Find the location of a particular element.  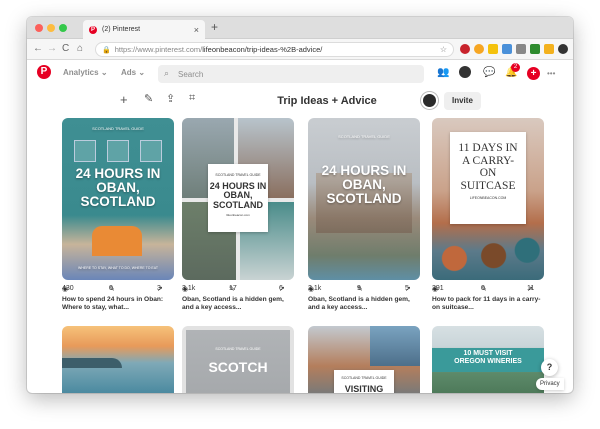

search-placeholder: Search is located at coordinates (191, 74).